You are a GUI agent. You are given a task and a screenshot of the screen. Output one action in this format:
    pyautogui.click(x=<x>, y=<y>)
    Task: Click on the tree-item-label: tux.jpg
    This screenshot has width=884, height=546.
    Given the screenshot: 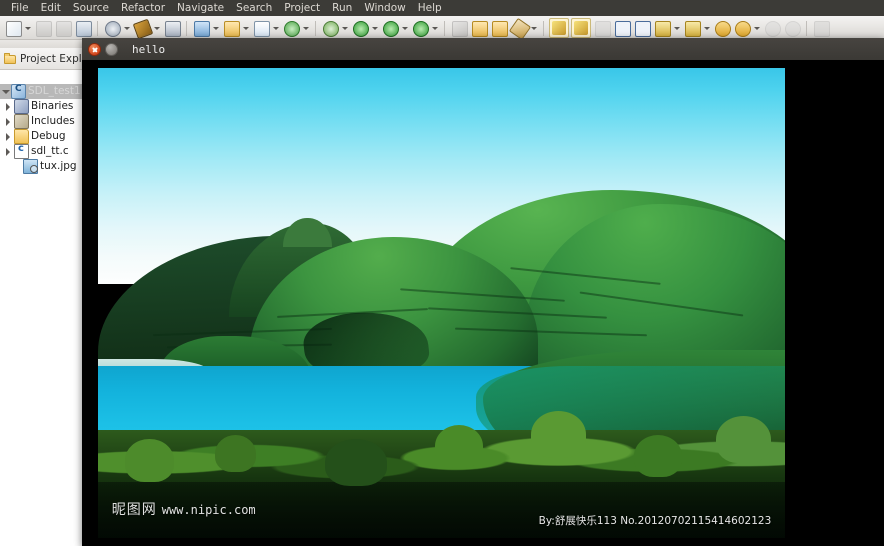 What is the action you would take?
    pyautogui.click(x=58, y=166)
    